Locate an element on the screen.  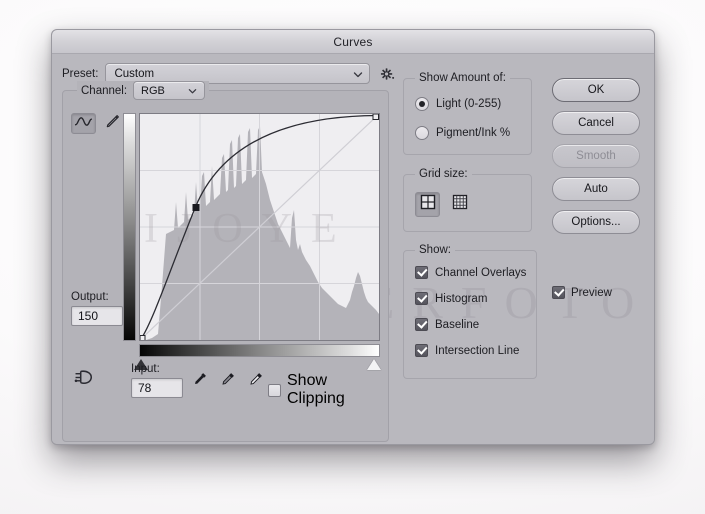
show-option-baseline: Baseline is located at coordinates (470, 324).